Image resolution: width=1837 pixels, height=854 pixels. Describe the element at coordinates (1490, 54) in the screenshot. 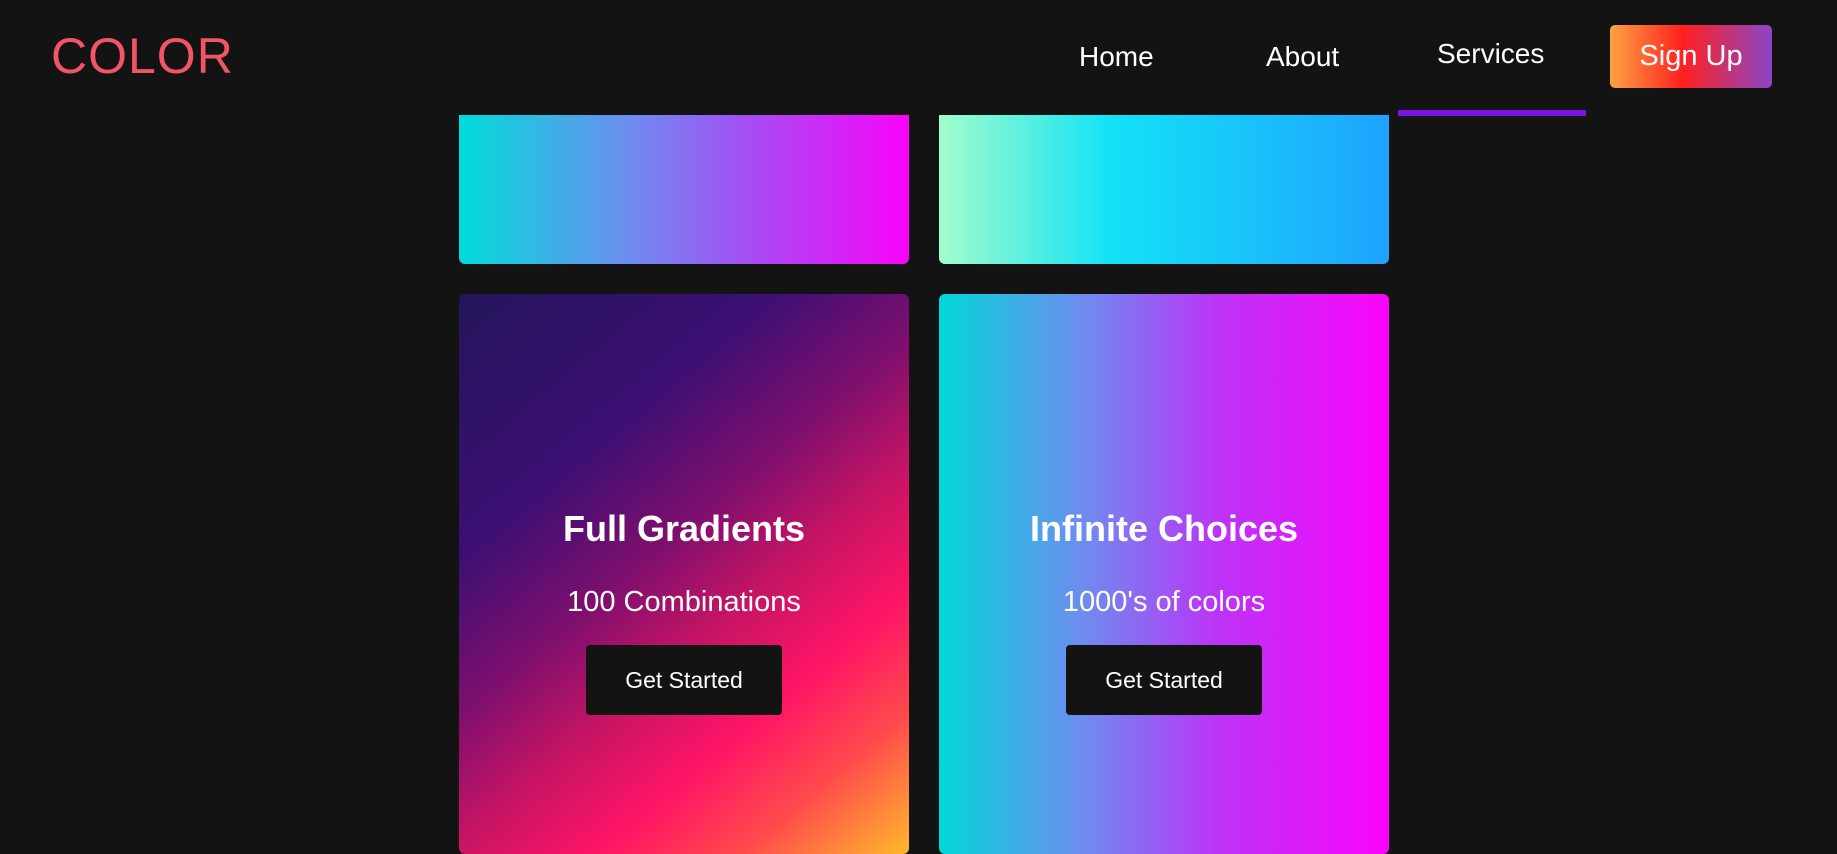

I see `nav-link-services: Services` at that location.